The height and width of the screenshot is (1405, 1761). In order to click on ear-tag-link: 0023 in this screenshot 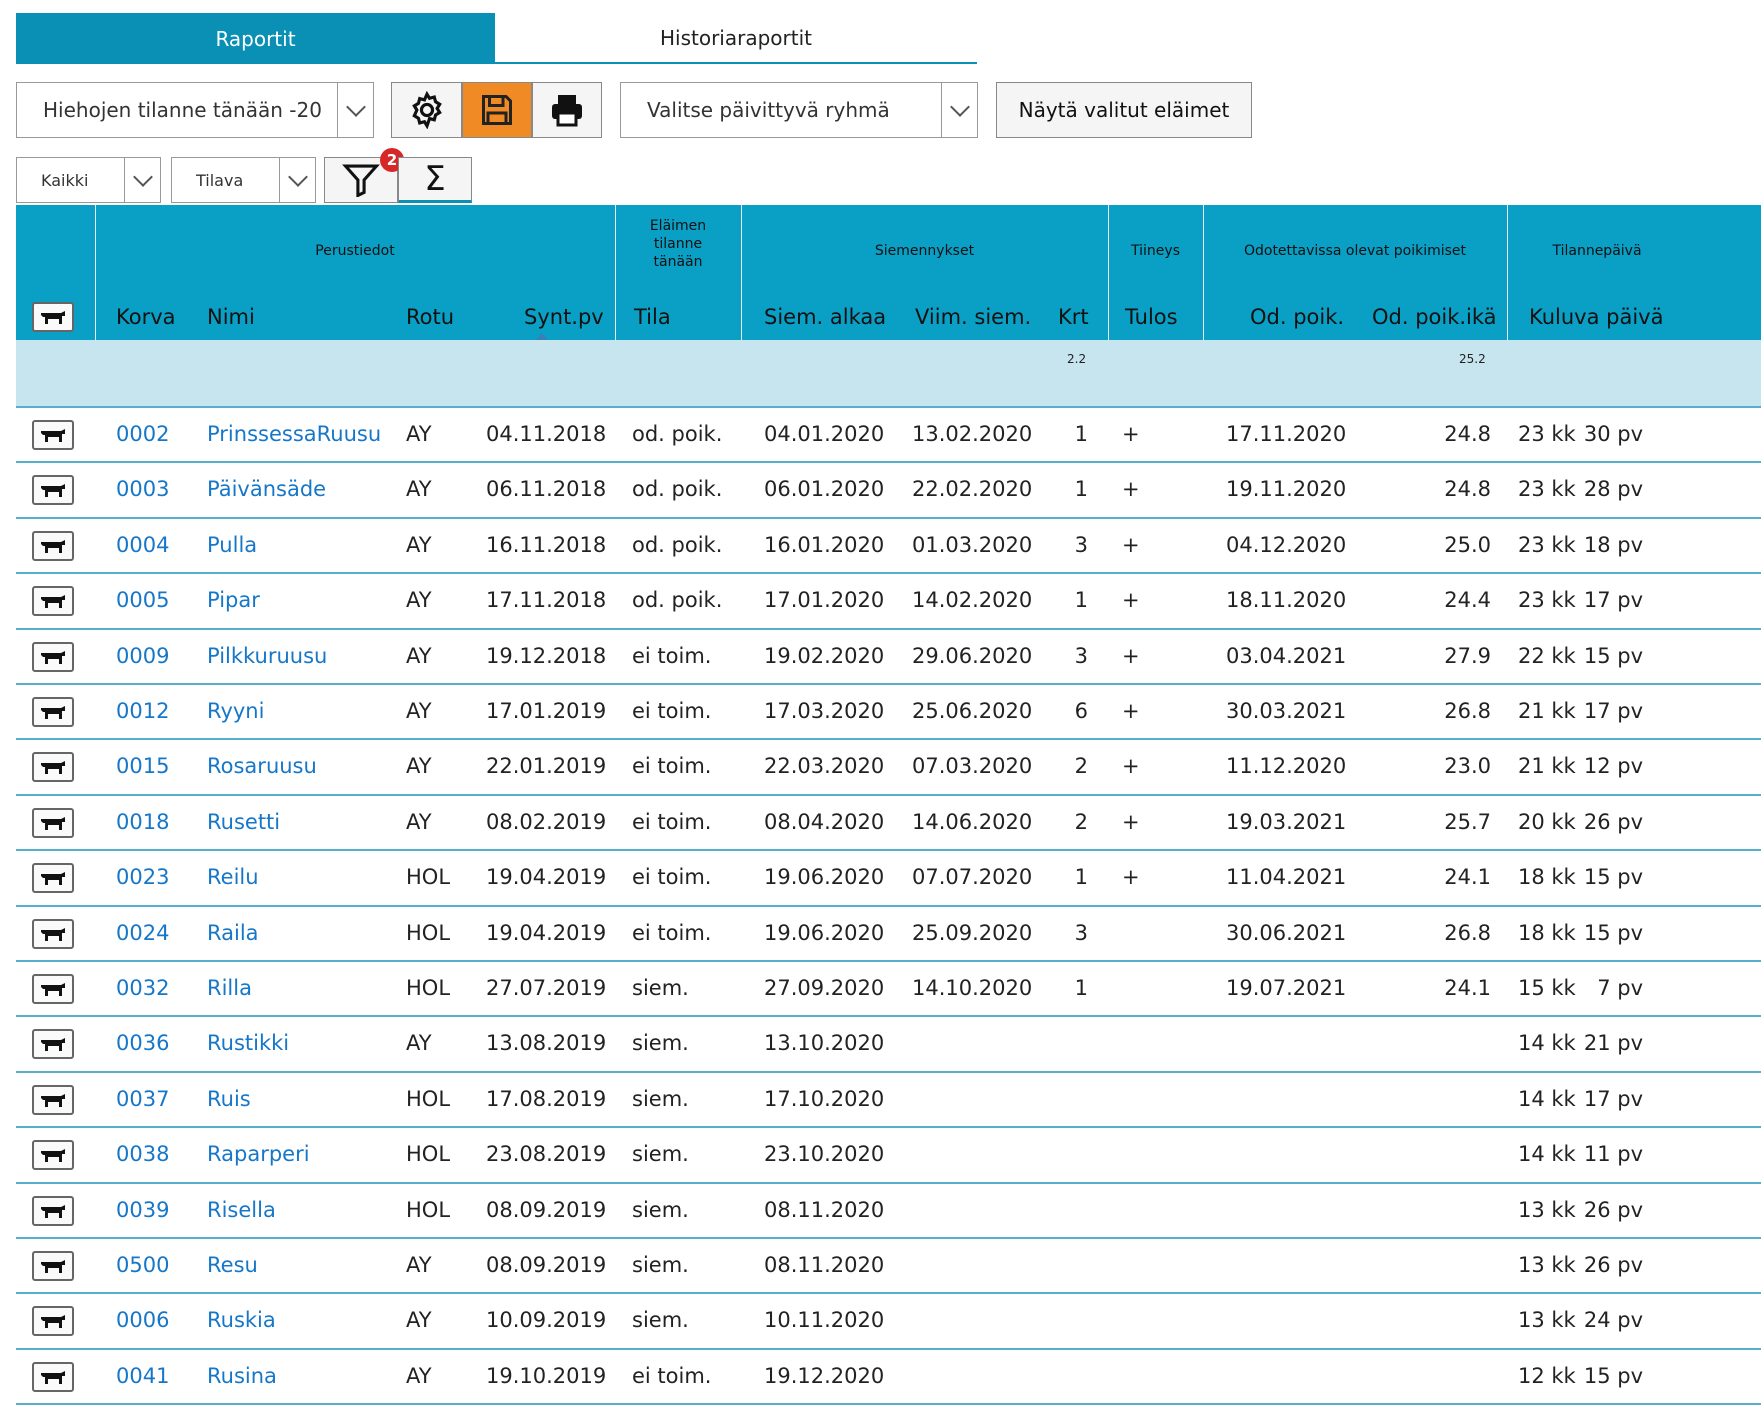, I will do `click(142, 877)`.